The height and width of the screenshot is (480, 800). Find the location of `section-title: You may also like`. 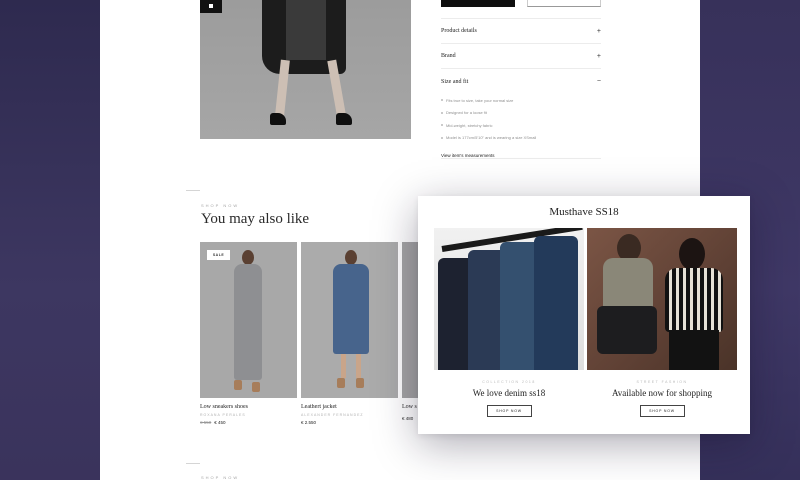

section-title: You may also like is located at coordinates (255, 219).